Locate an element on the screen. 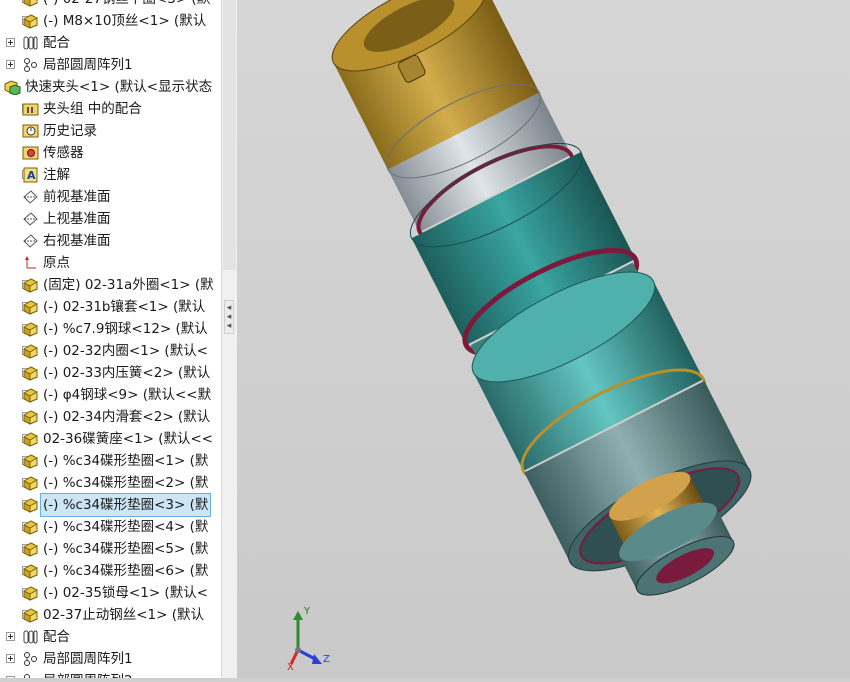 The image size is (850, 682). tree-item: (-) %c34碟形垫圈<4> (默 is located at coordinates (110, 527).